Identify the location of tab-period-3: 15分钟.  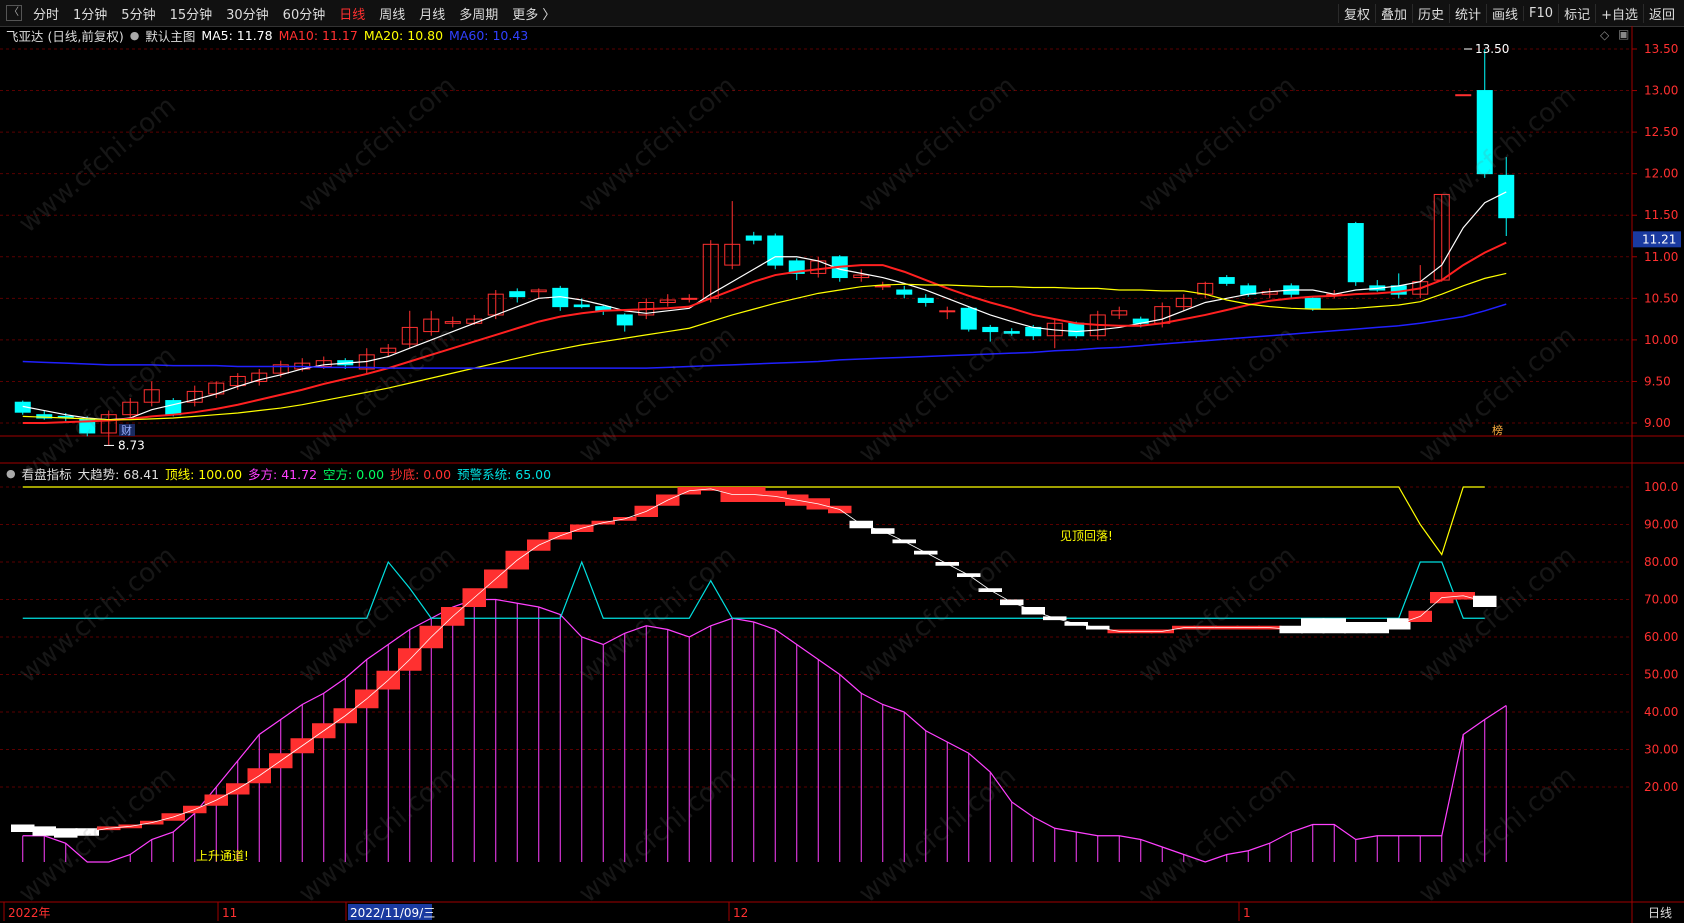
(191, 13).